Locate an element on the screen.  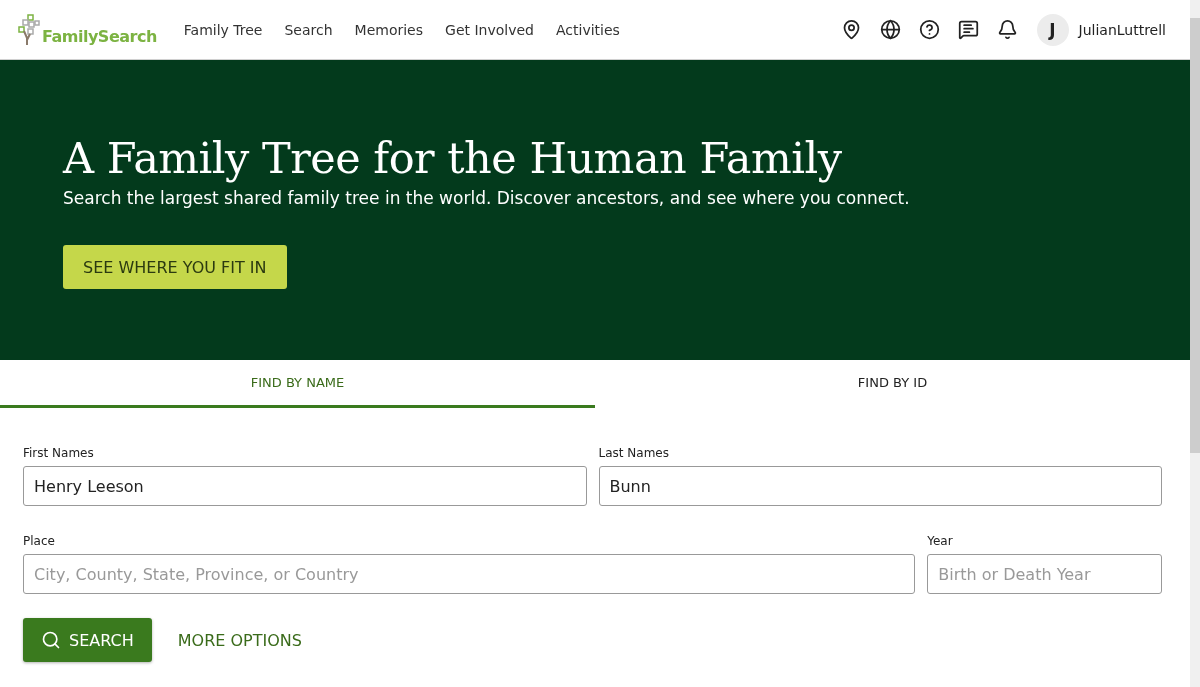
chat-icon is located at coordinates (968, 29).